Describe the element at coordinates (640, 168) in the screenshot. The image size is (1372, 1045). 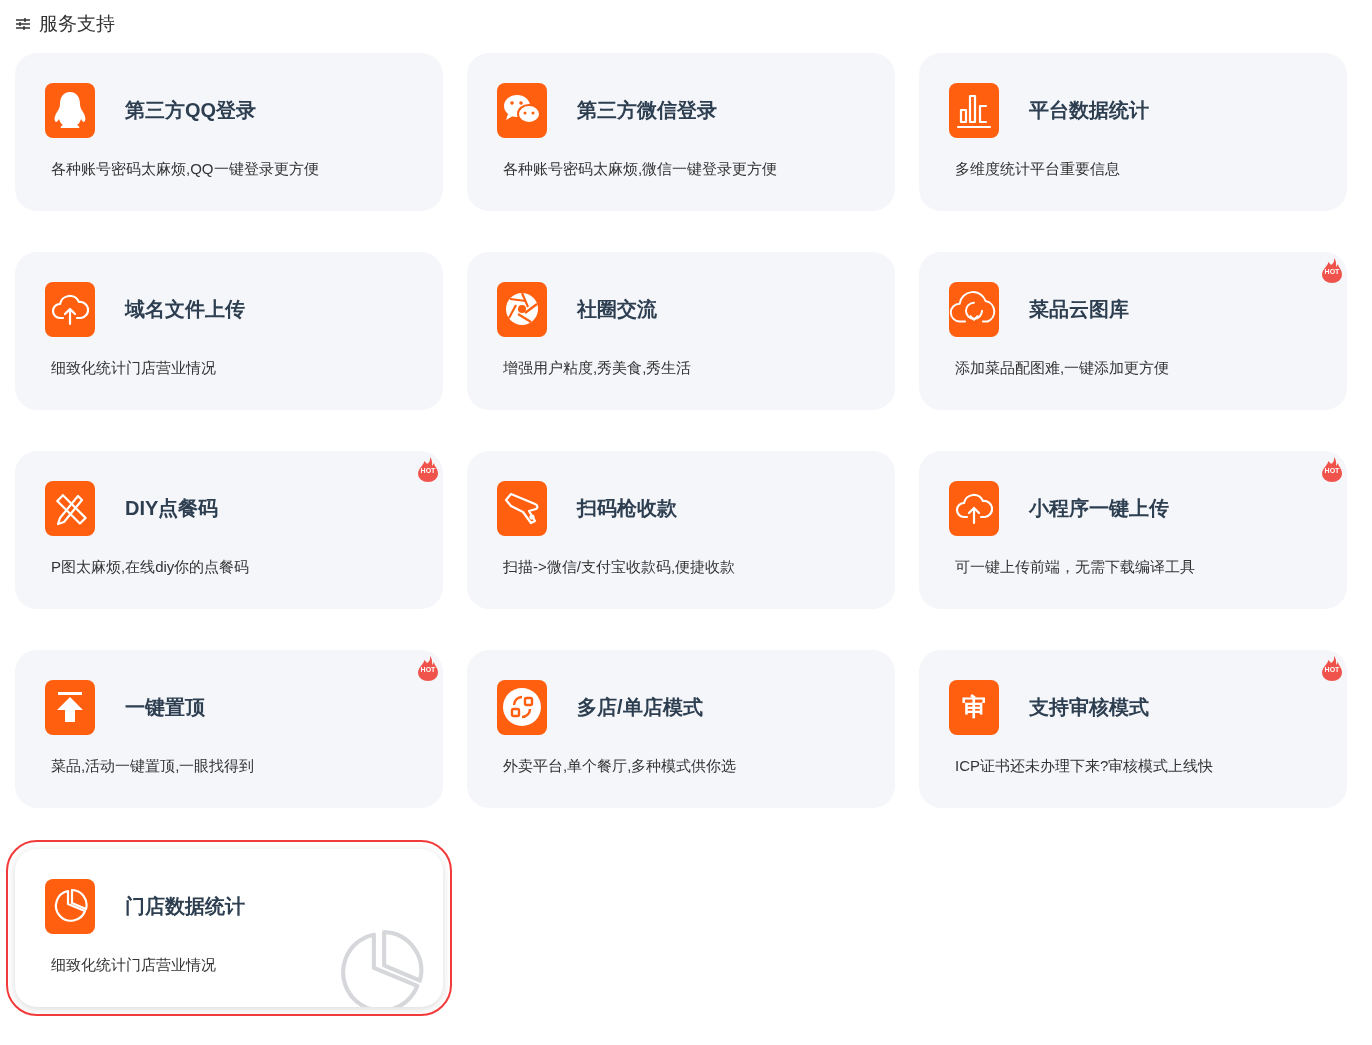
I see `card-description: 各种账号密码太麻烦,微信一键登录更方便` at that location.